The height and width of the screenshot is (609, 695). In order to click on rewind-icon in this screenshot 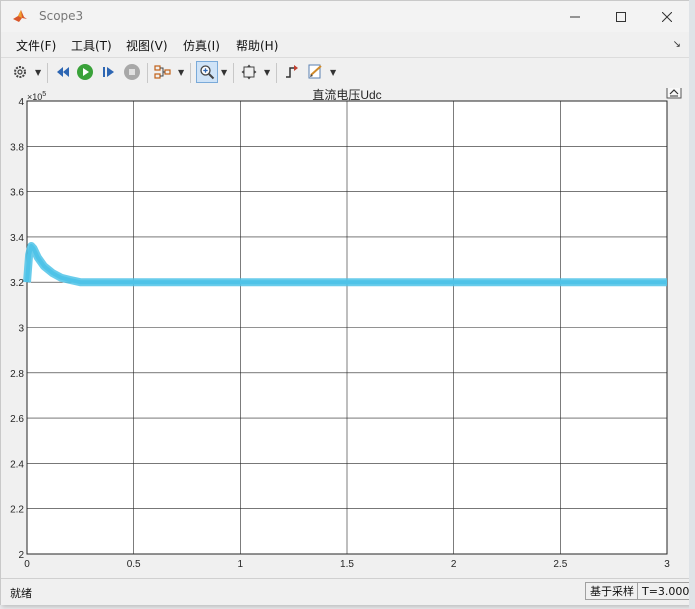, I will do `click(63, 72)`.